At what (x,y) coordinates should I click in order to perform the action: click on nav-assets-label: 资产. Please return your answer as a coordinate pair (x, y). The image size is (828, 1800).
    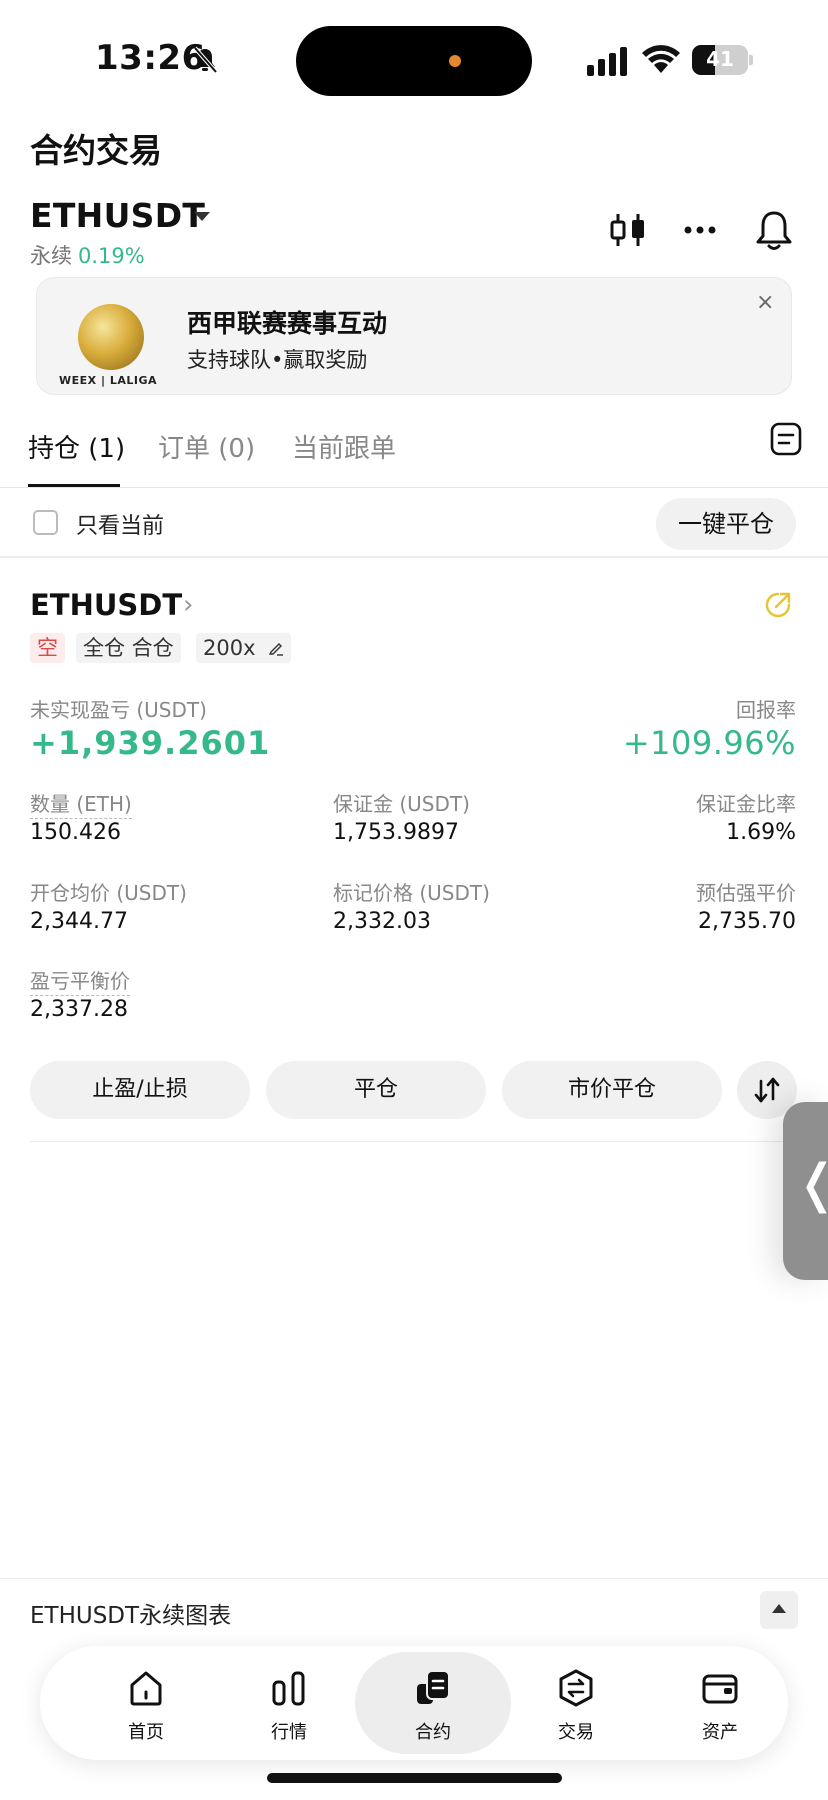
    Looking at the image, I should click on (720, 1732).